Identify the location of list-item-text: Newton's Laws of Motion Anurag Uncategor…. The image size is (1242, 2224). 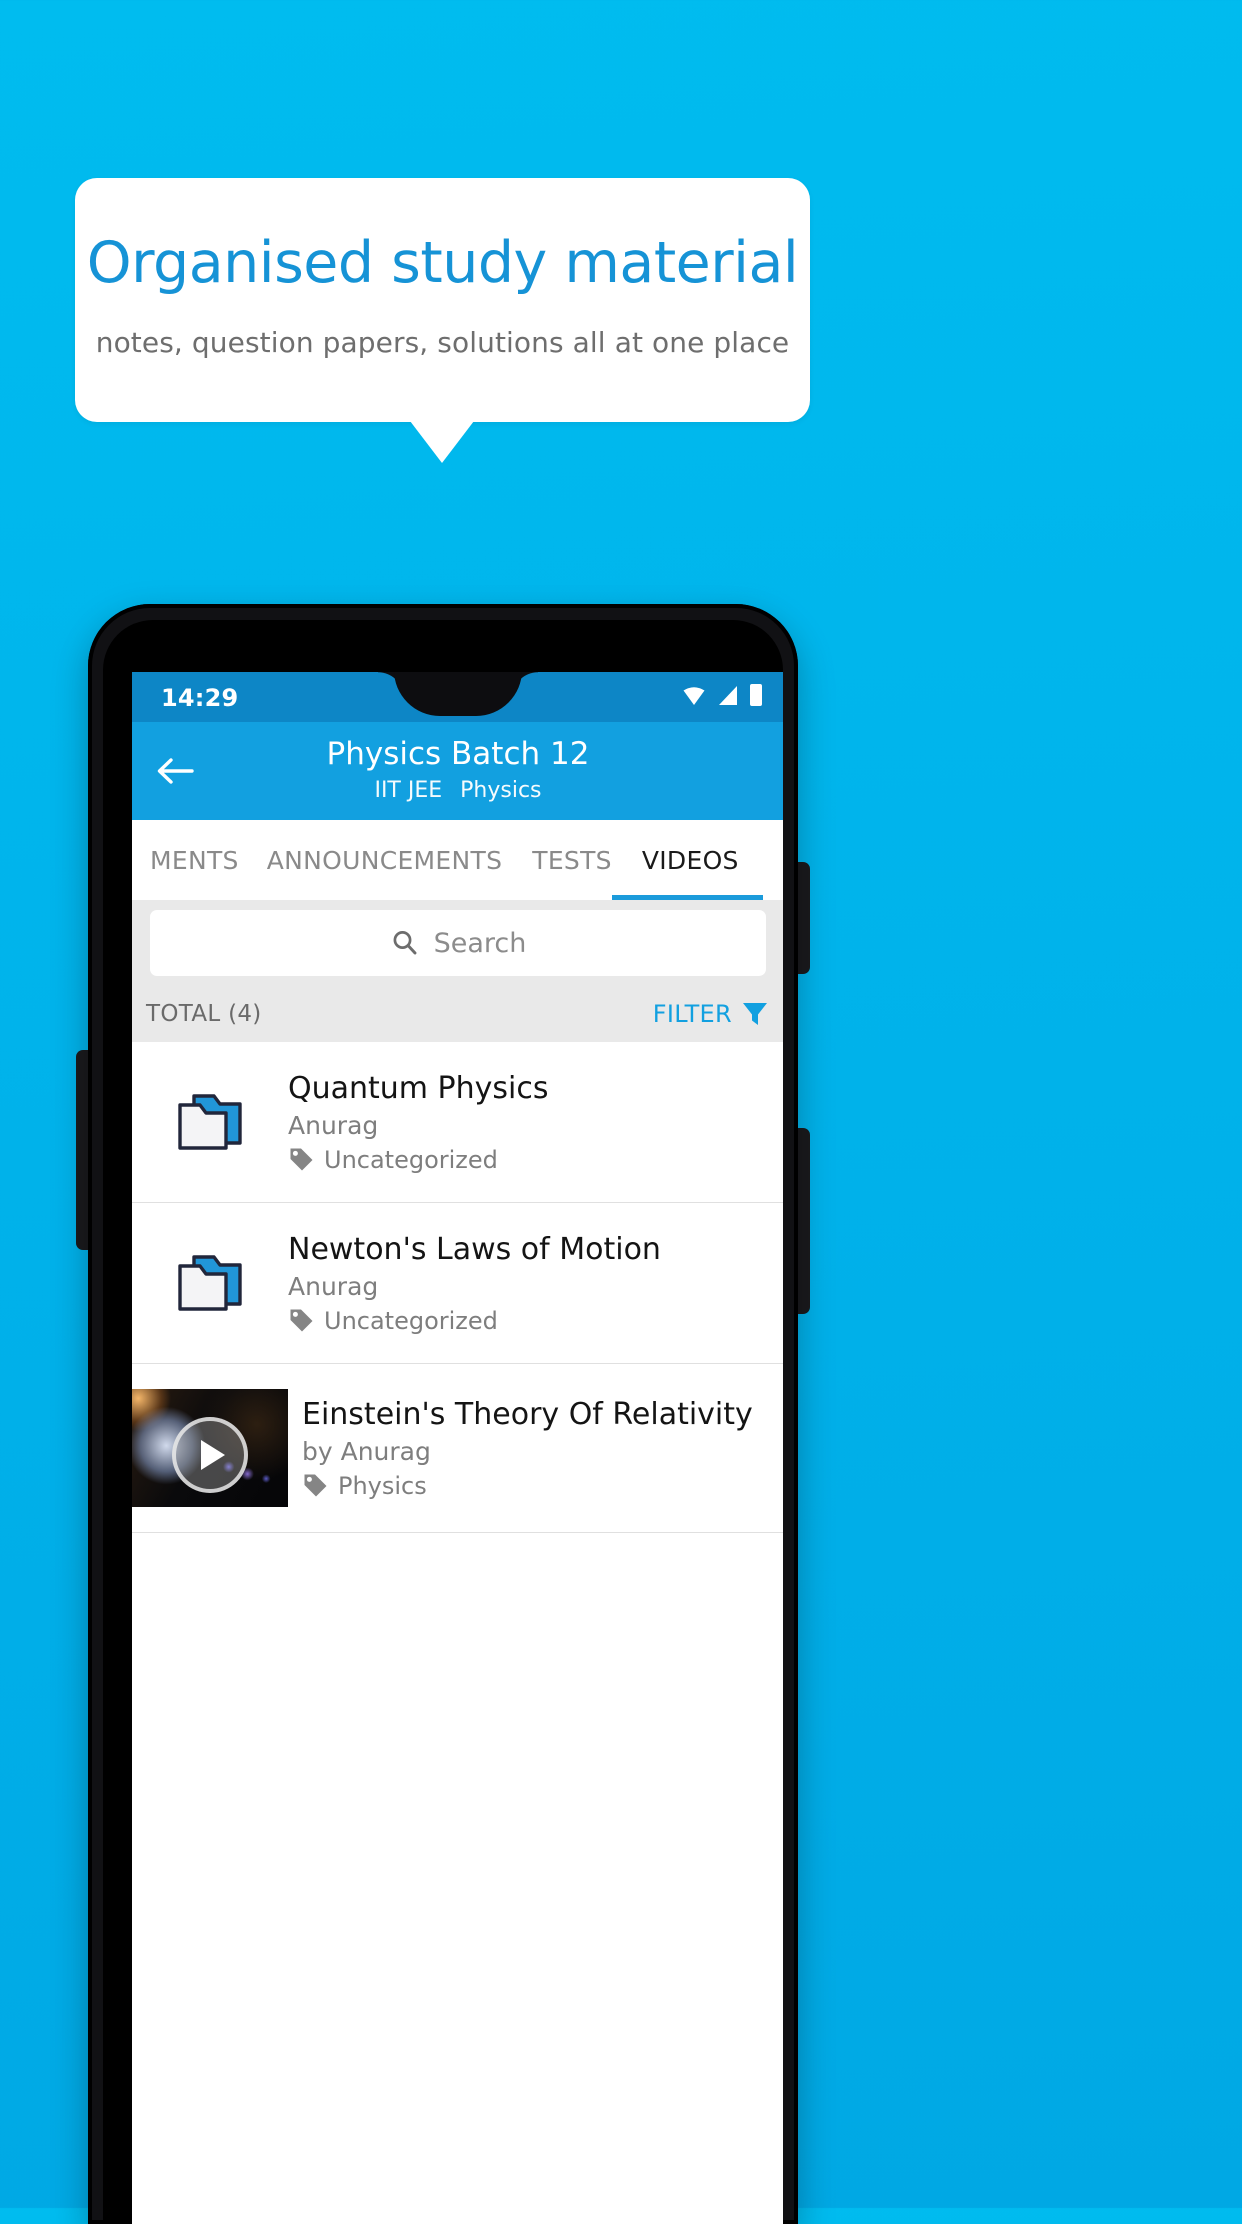
(535, 1283).